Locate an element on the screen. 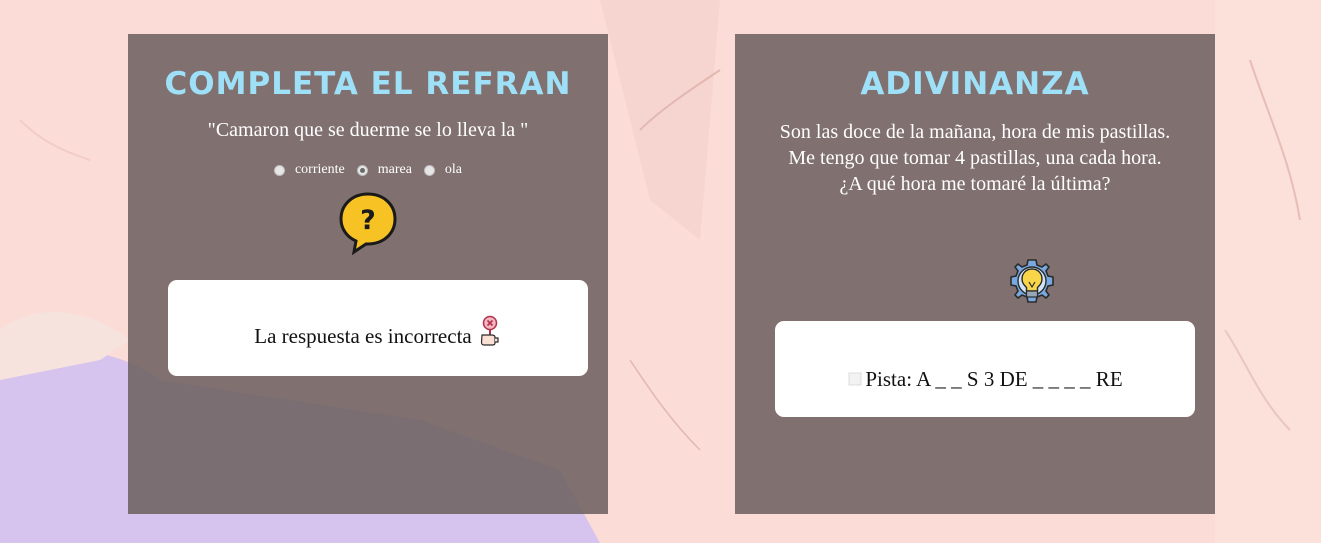 The width and height of the screenshot is (1321, 543). result-box: La respuesta es incorrecta is located at coordinates (378, 328).